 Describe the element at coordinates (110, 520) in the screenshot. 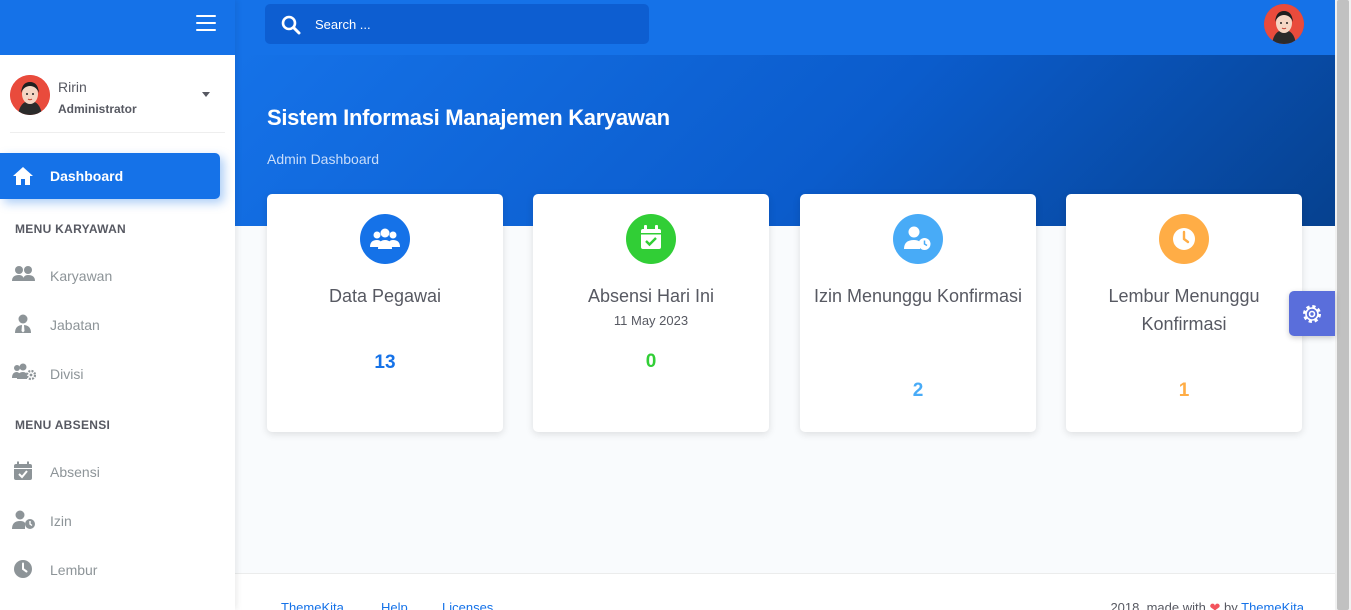

I see `sidebar-item-izin: Izin` at that location.